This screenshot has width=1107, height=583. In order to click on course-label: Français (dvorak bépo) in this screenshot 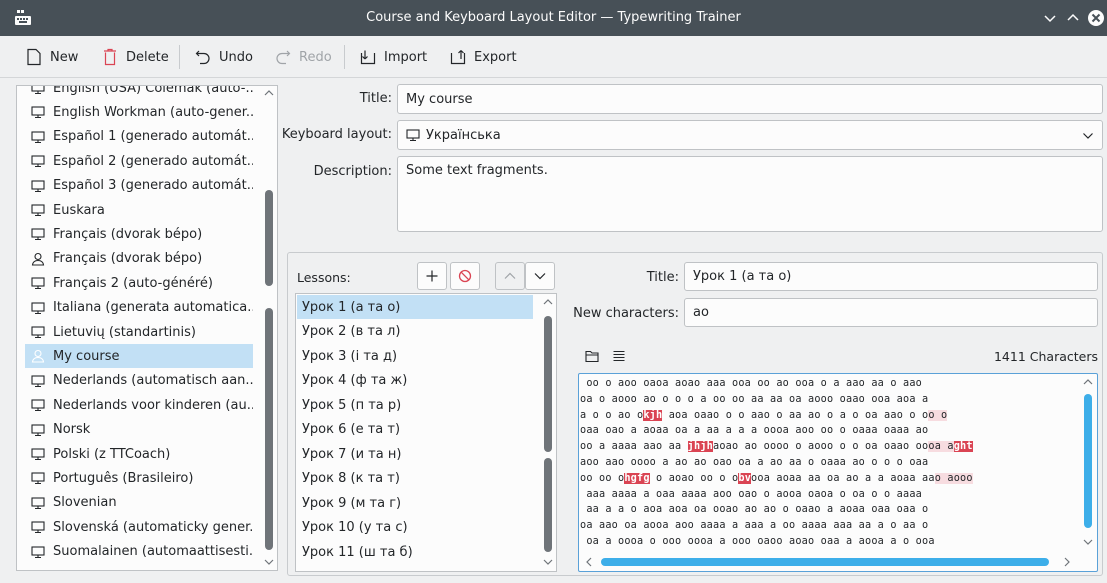, I will do `click(128, 259)`.